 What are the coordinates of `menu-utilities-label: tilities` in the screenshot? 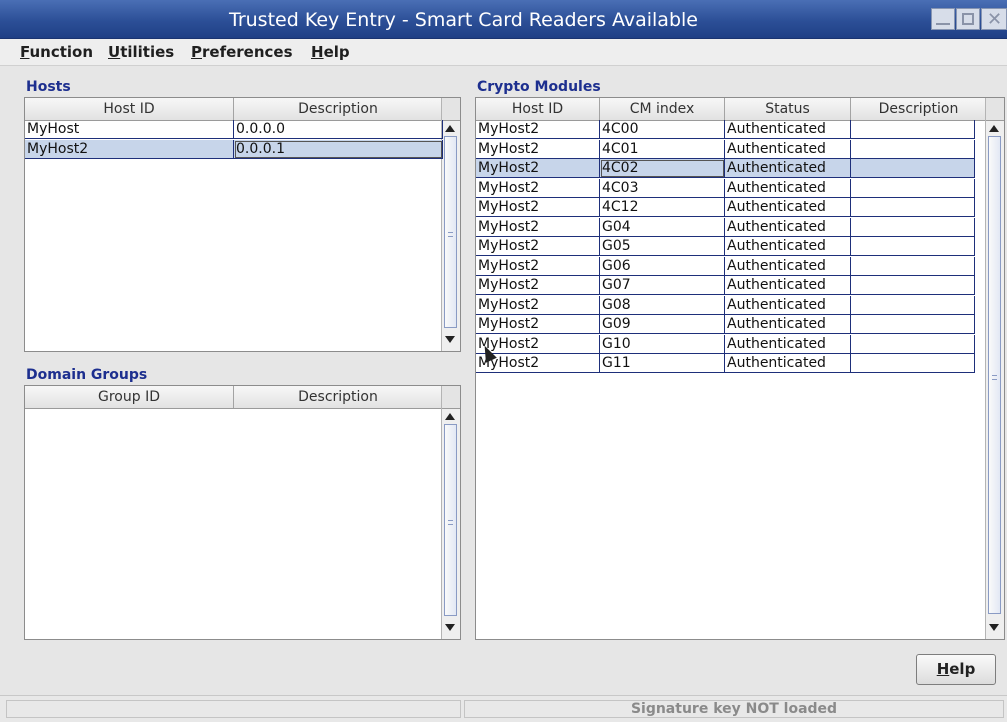 It's located at (147, 52).